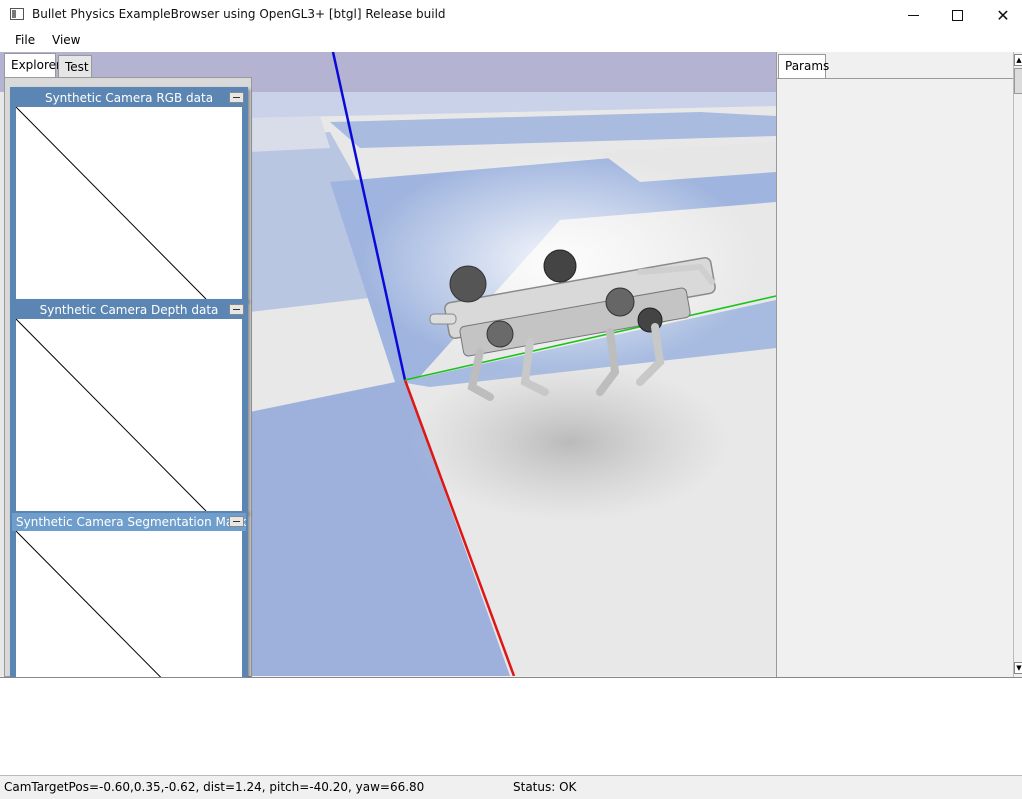  I want to click on menu-view: View, so click(66, 40).